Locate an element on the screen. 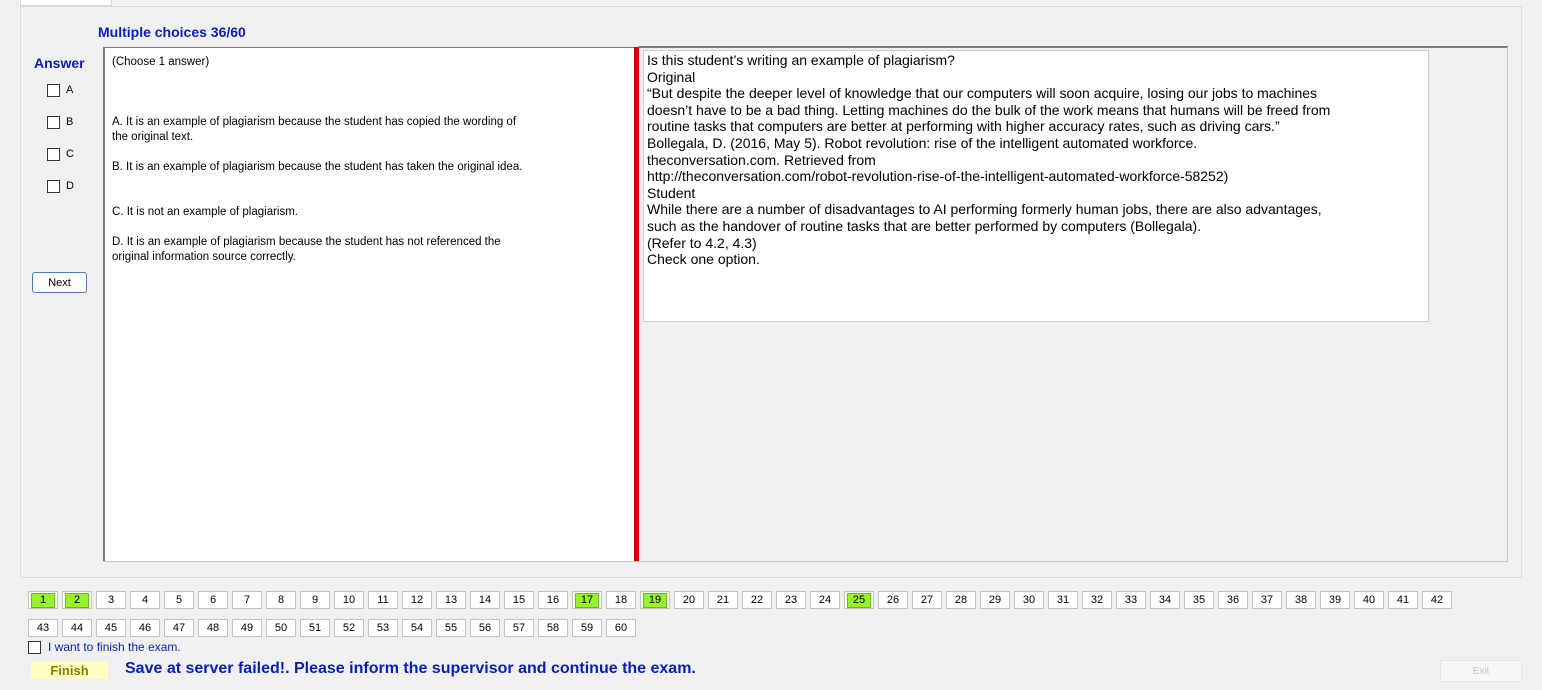  question-nav-button-17: 17 is located at coordinates (587, 600).